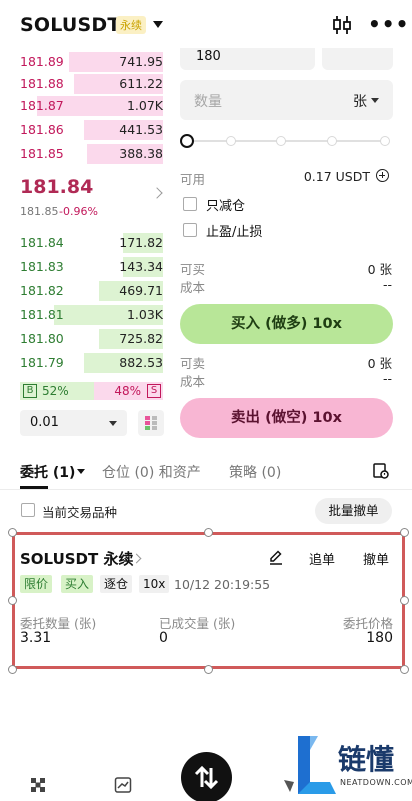 The height and width of the screenshot is (801, 412). Describe the element at coordinates (158, 24) in the screenshot. I see `symbol-dropdown-icon` at that location.